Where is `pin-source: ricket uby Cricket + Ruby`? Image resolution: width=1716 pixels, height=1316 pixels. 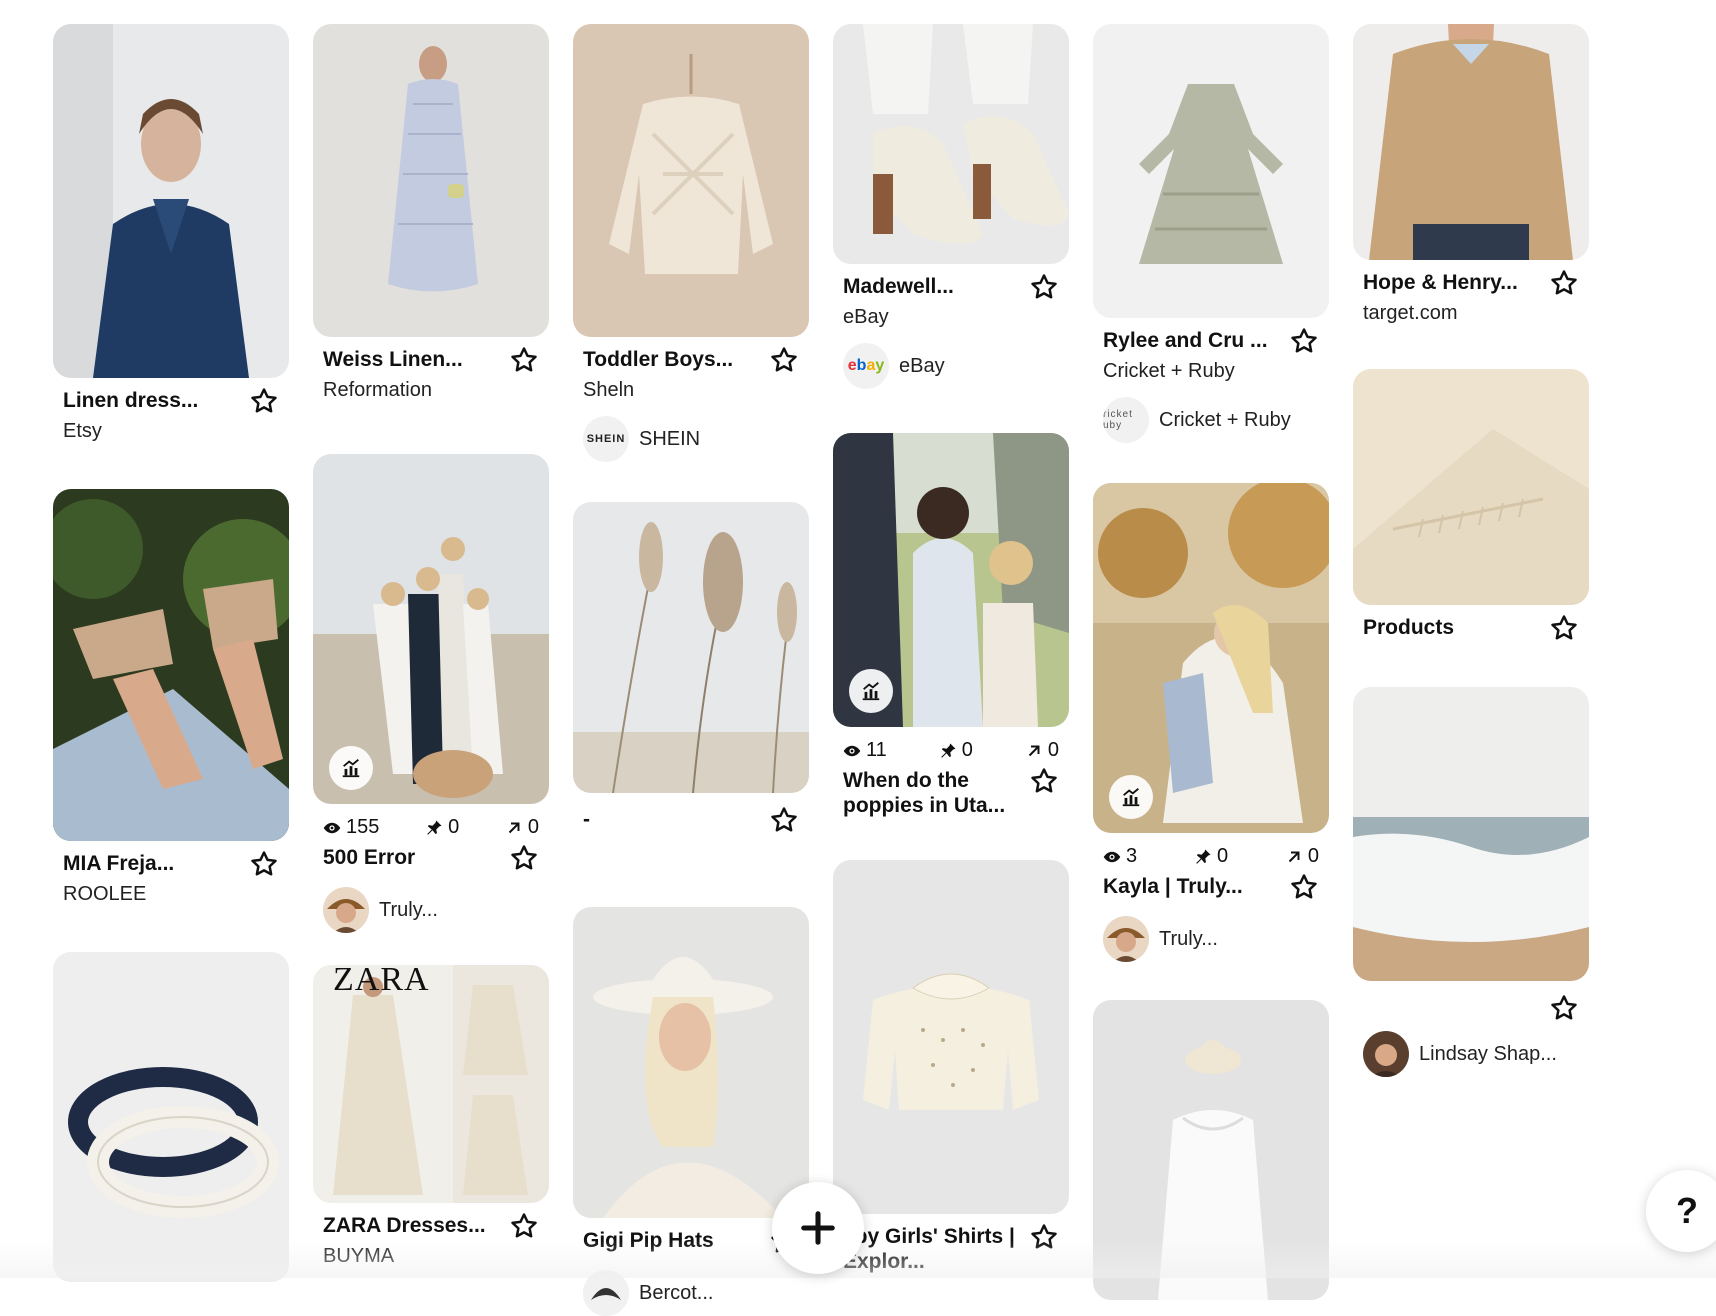 pin-source: ricket uby Cricket + Ruby is located at coordinates (1211, 413).